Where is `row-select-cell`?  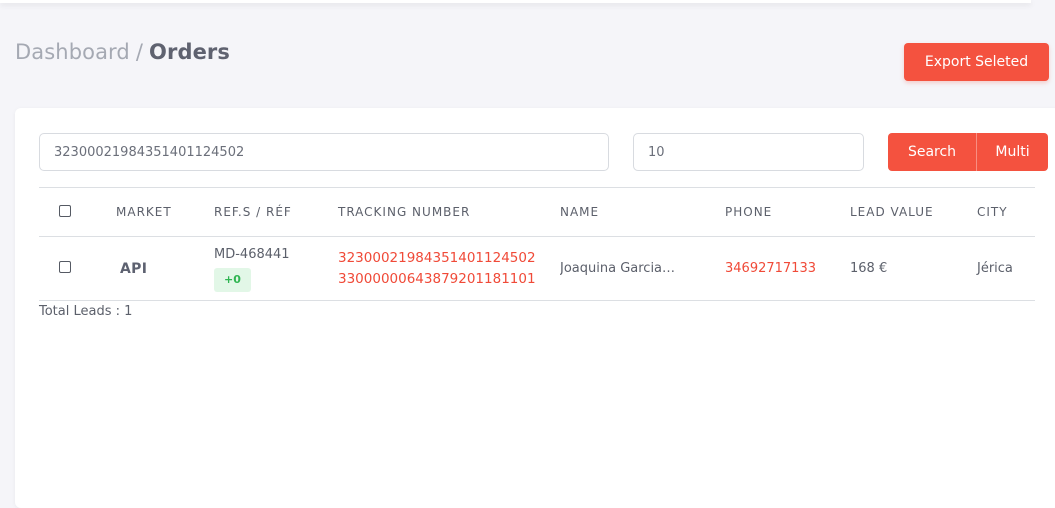
row-select-cell is located at coordinates (77, 268).